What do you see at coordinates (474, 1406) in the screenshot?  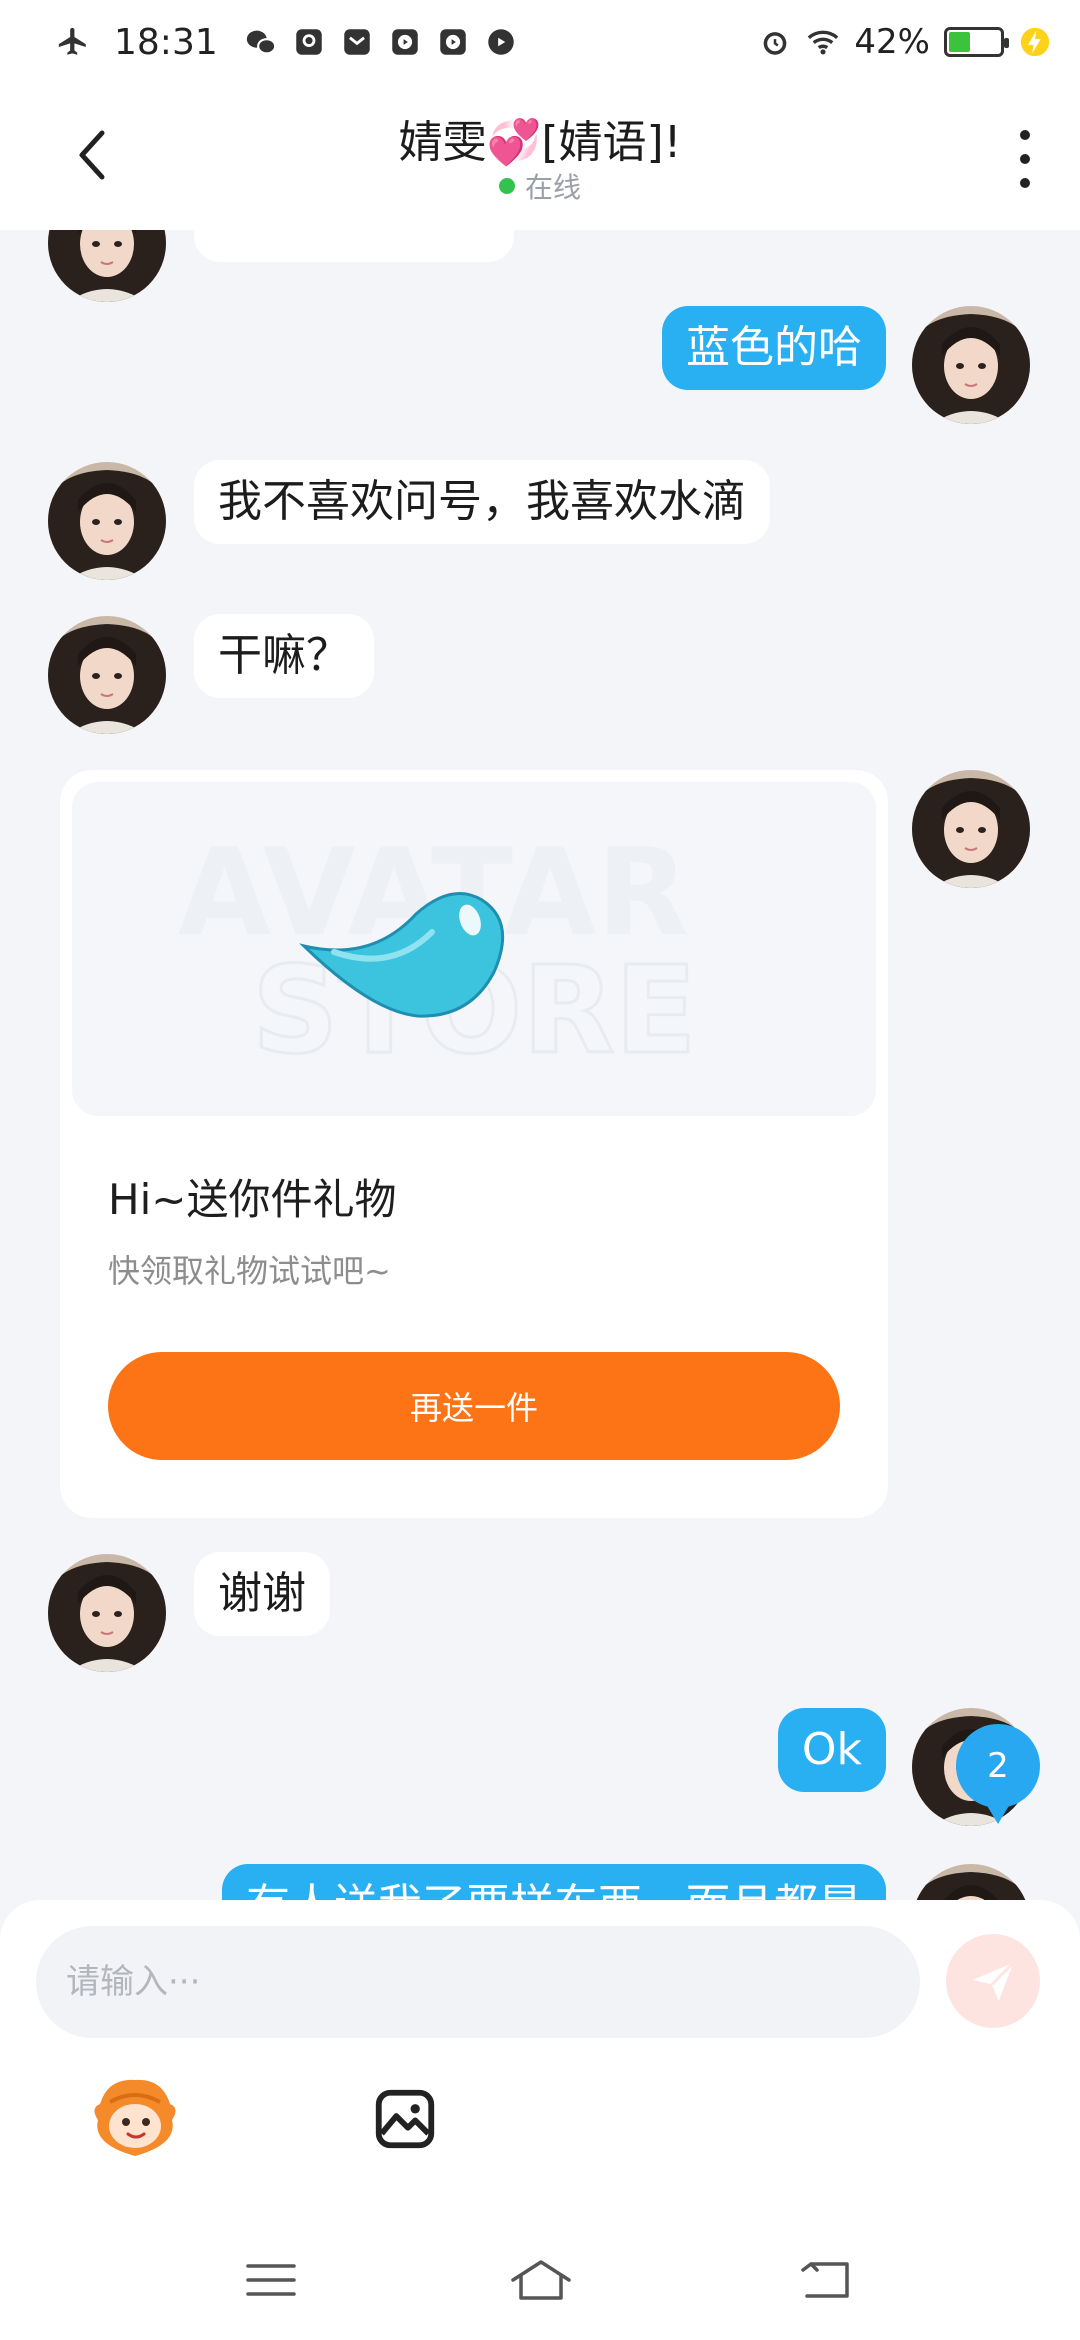 I see `send-another-gift-button: 再送一件` at bounding box center [474, 1406].